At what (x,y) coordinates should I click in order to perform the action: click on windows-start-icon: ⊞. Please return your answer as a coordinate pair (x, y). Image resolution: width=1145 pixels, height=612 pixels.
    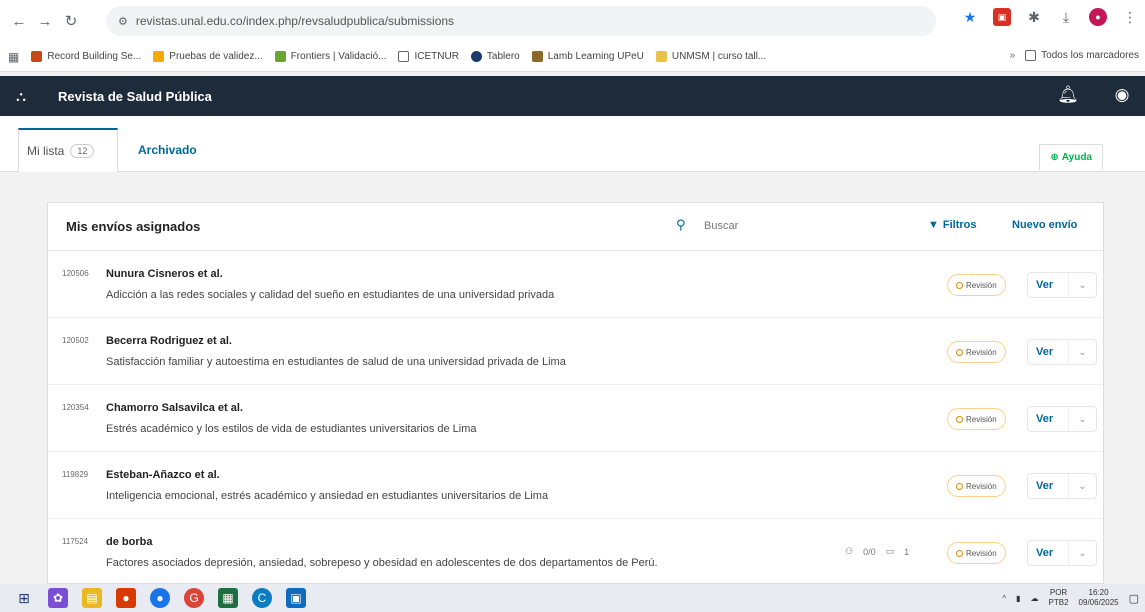
    Looking at the image, I should click on (24, 598).